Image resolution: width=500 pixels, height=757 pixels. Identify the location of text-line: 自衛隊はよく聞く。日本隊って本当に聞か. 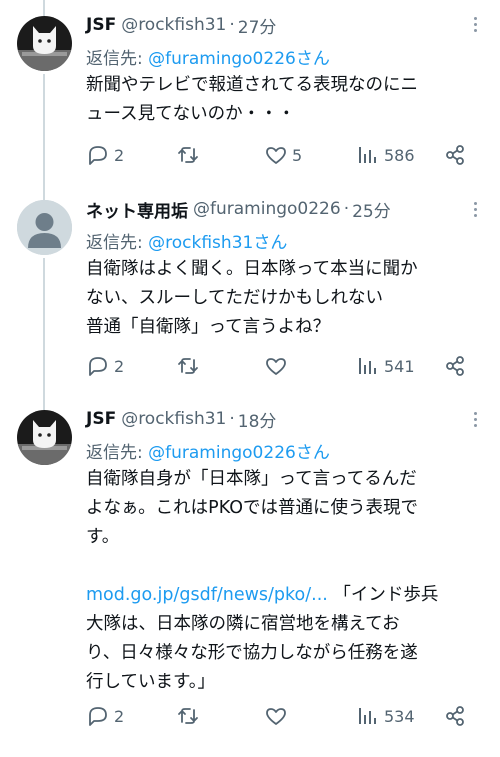
(252, 269).